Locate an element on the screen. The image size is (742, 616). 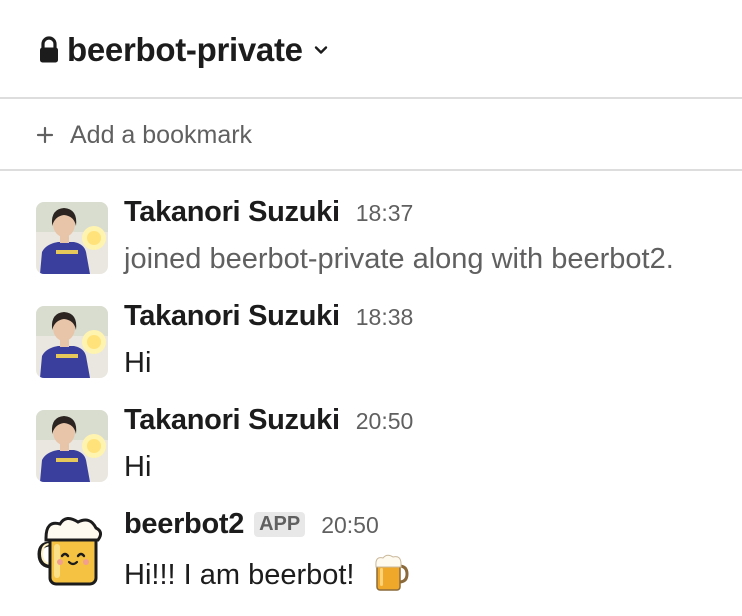
app-badge: APP is located at coordinates (280, 524).